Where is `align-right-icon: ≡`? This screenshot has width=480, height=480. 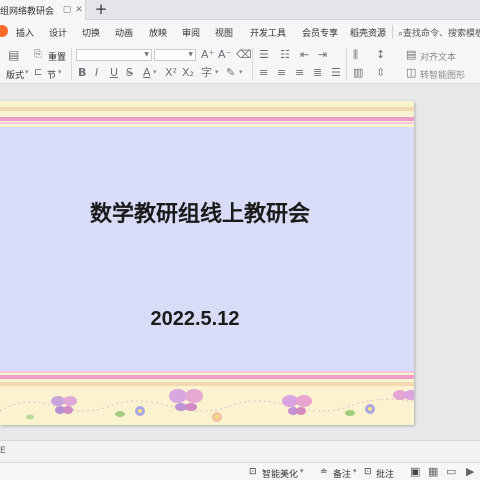
align-right-icon: ≡ is located at coordinates (299, 73).